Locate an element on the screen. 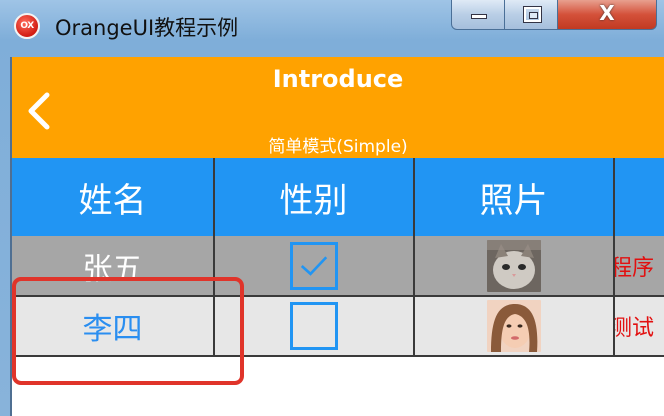  page-title: Introduce is located at coordinates (338, 79).